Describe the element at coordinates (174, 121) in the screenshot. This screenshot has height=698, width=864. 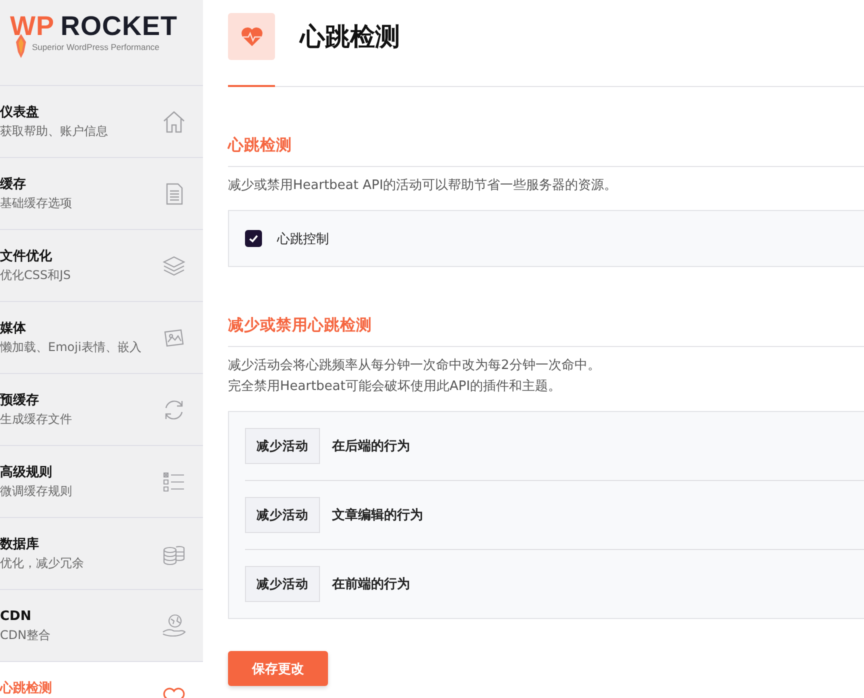
I see `home-icon` at that location.